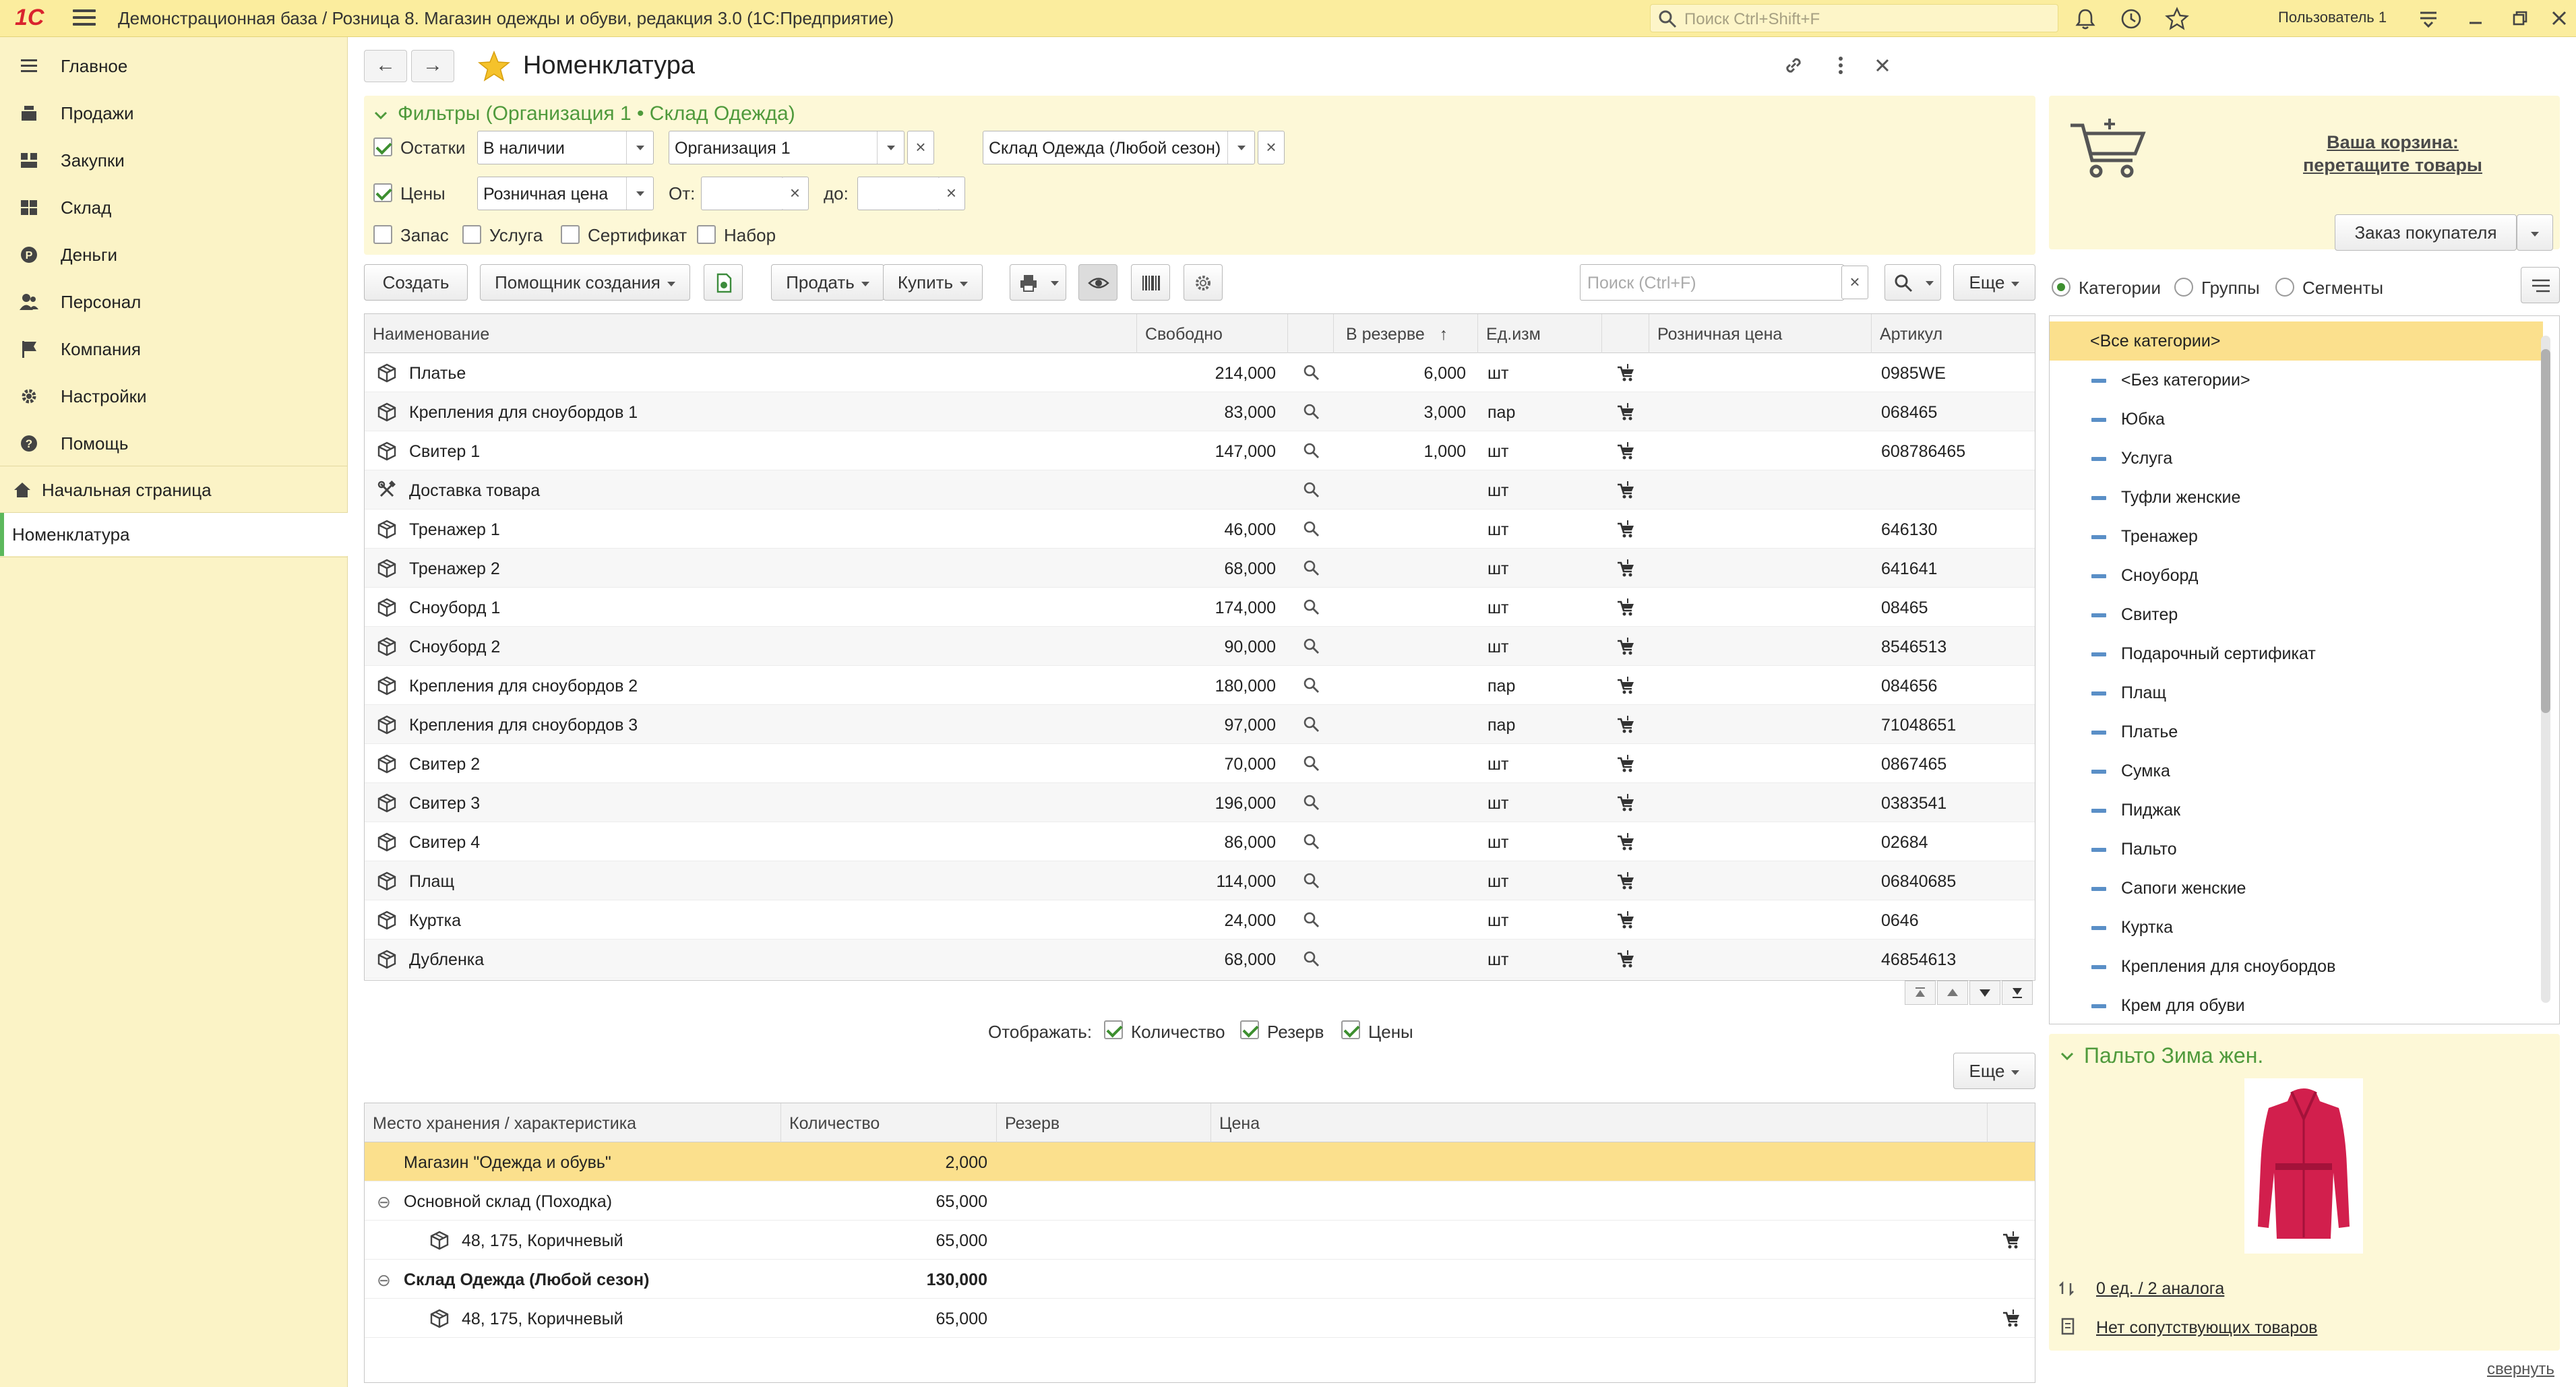 The height and width of the screenshot is (1387, 2576). What do you see at coordinates (2521, 18) in the screenshot?
I see `restore-icon` at bounding box center [2521, 18].